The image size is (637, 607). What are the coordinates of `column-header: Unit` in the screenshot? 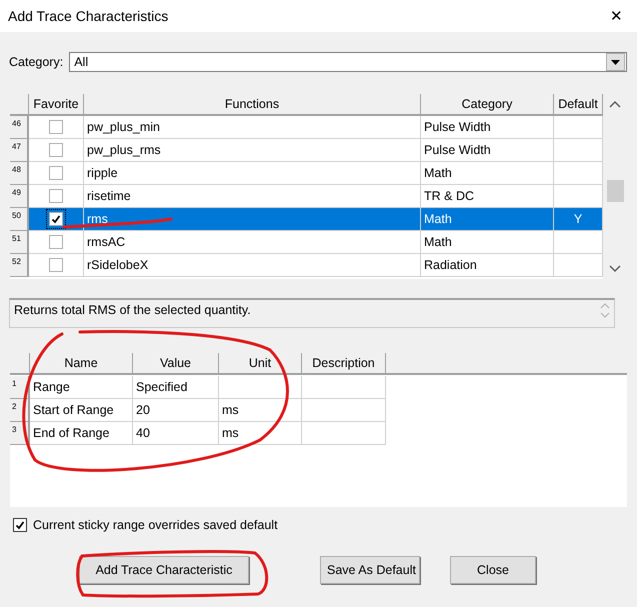 It's located at (260, 364).